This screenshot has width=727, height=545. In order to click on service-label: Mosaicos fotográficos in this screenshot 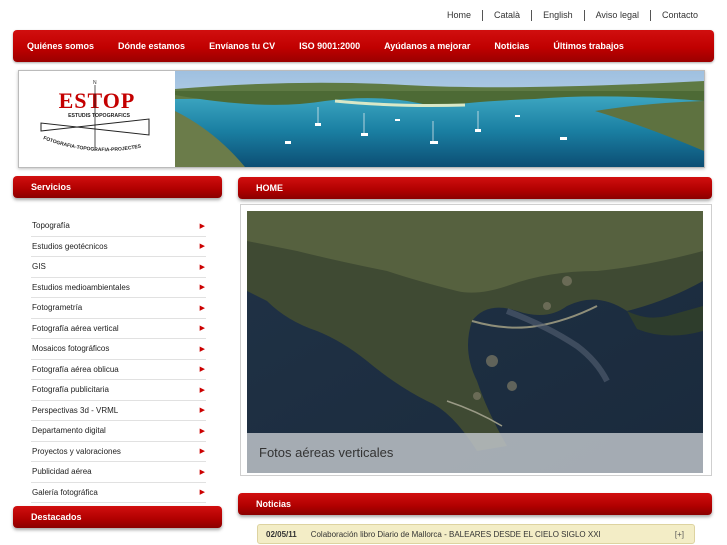, I will do `click(71, 349)`.